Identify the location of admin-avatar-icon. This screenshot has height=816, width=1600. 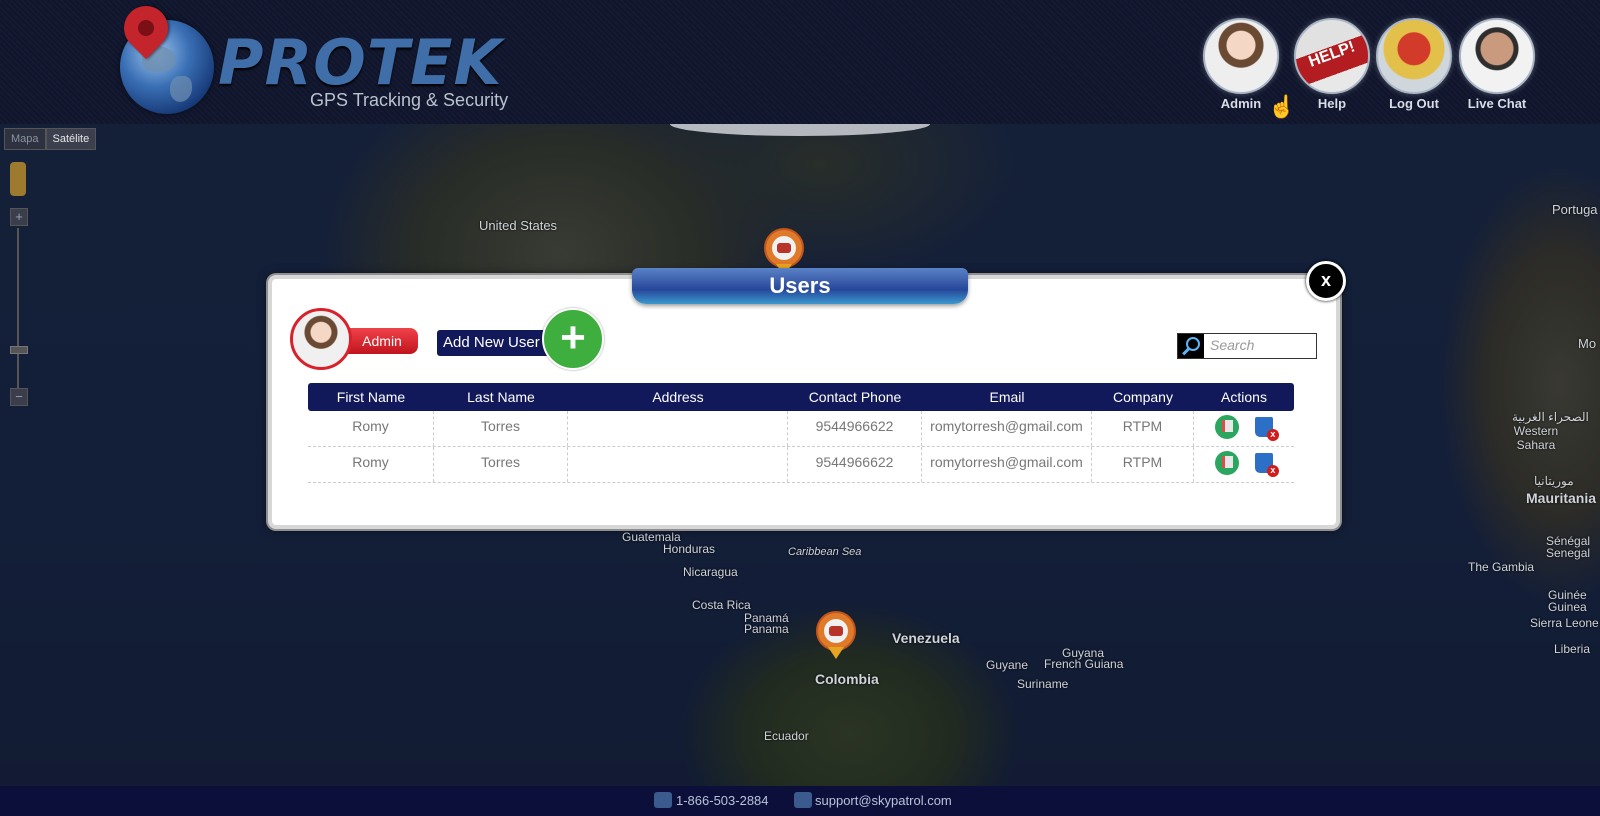
(1241, 56).